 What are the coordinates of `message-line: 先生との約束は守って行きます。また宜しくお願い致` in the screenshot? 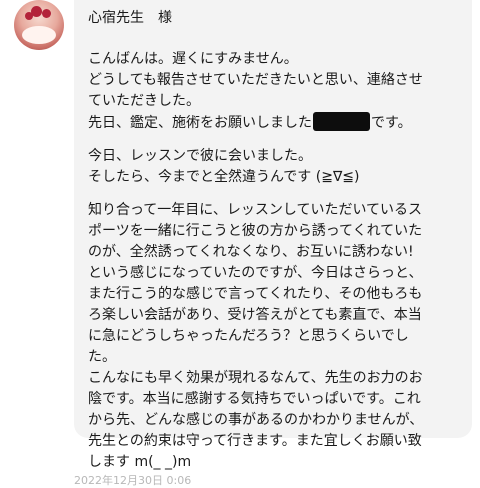 It's located at (255, 441).